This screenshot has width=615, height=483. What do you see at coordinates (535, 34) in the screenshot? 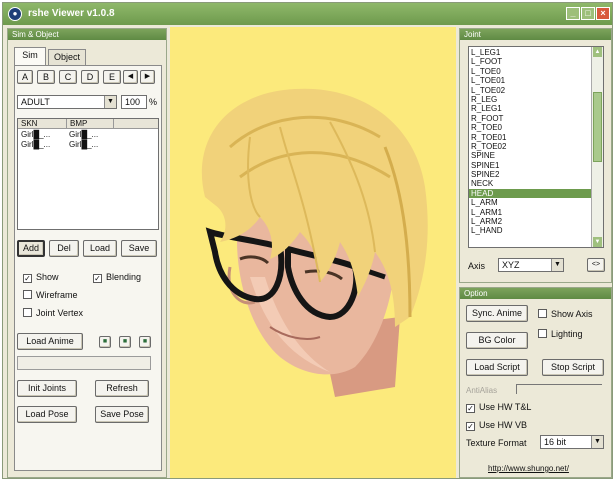
I see `panel-header: Joint` at bounding box center [535, 34].